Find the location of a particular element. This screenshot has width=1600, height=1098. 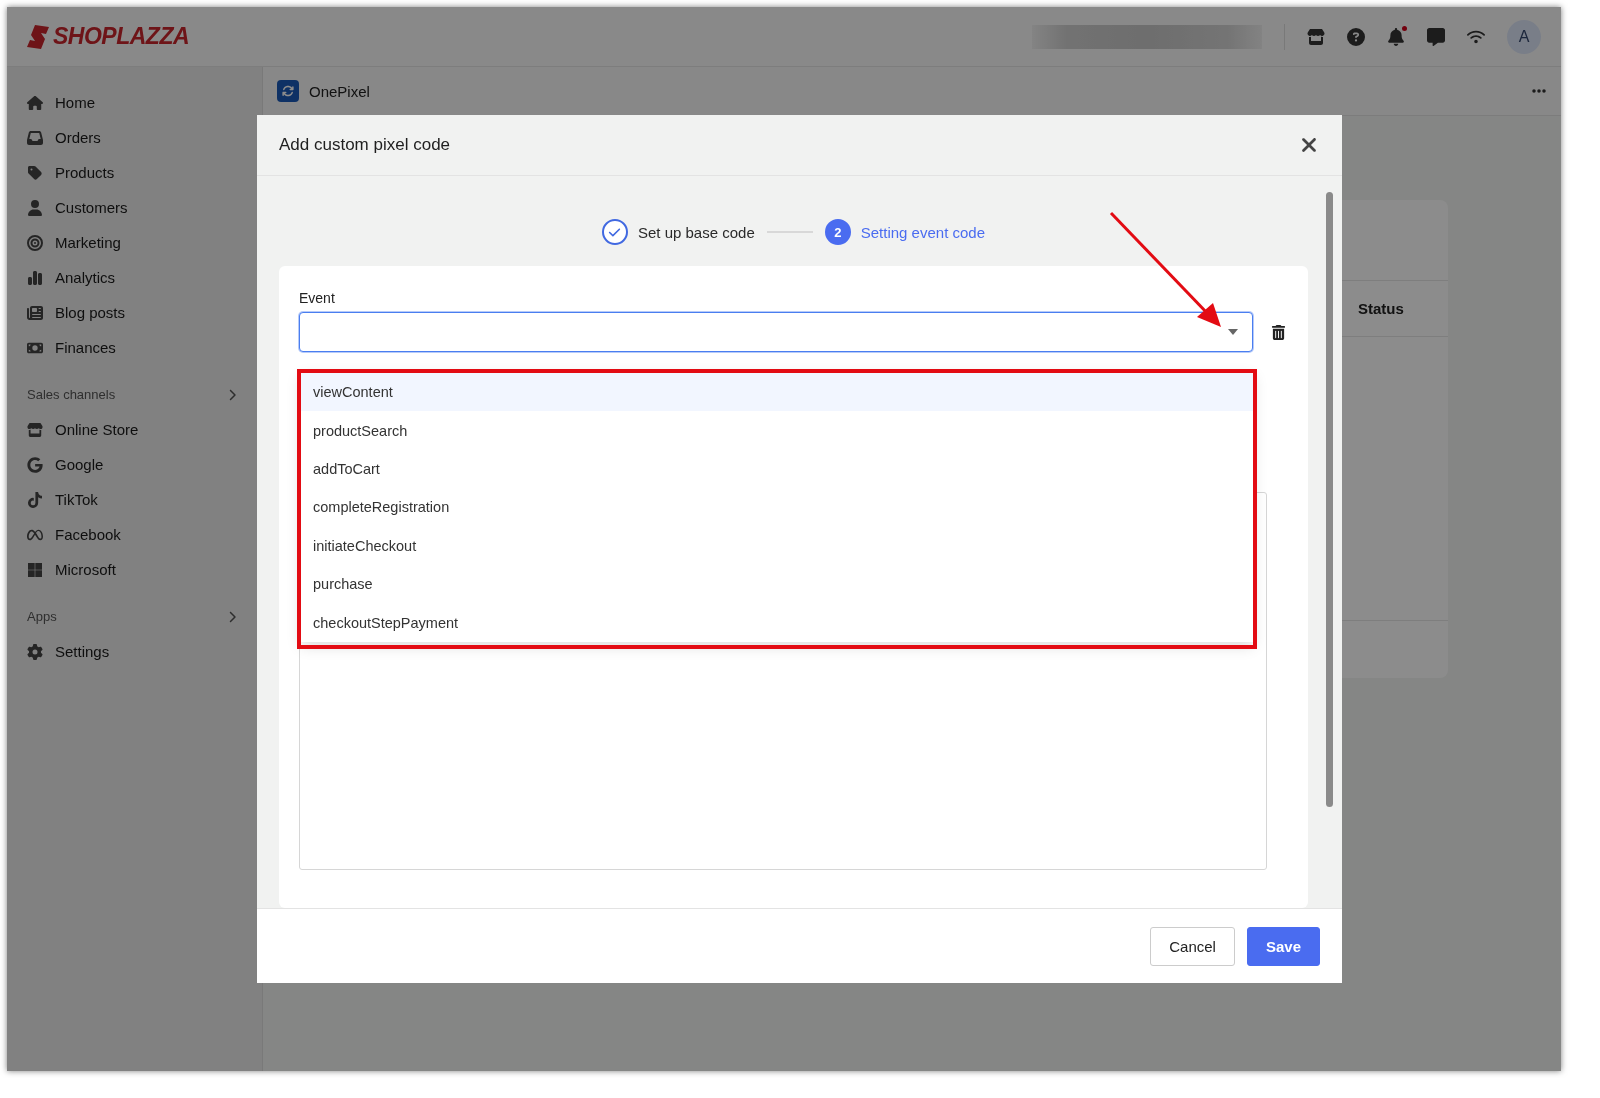

bar-chart-icon is located at coordinates (35, 277).